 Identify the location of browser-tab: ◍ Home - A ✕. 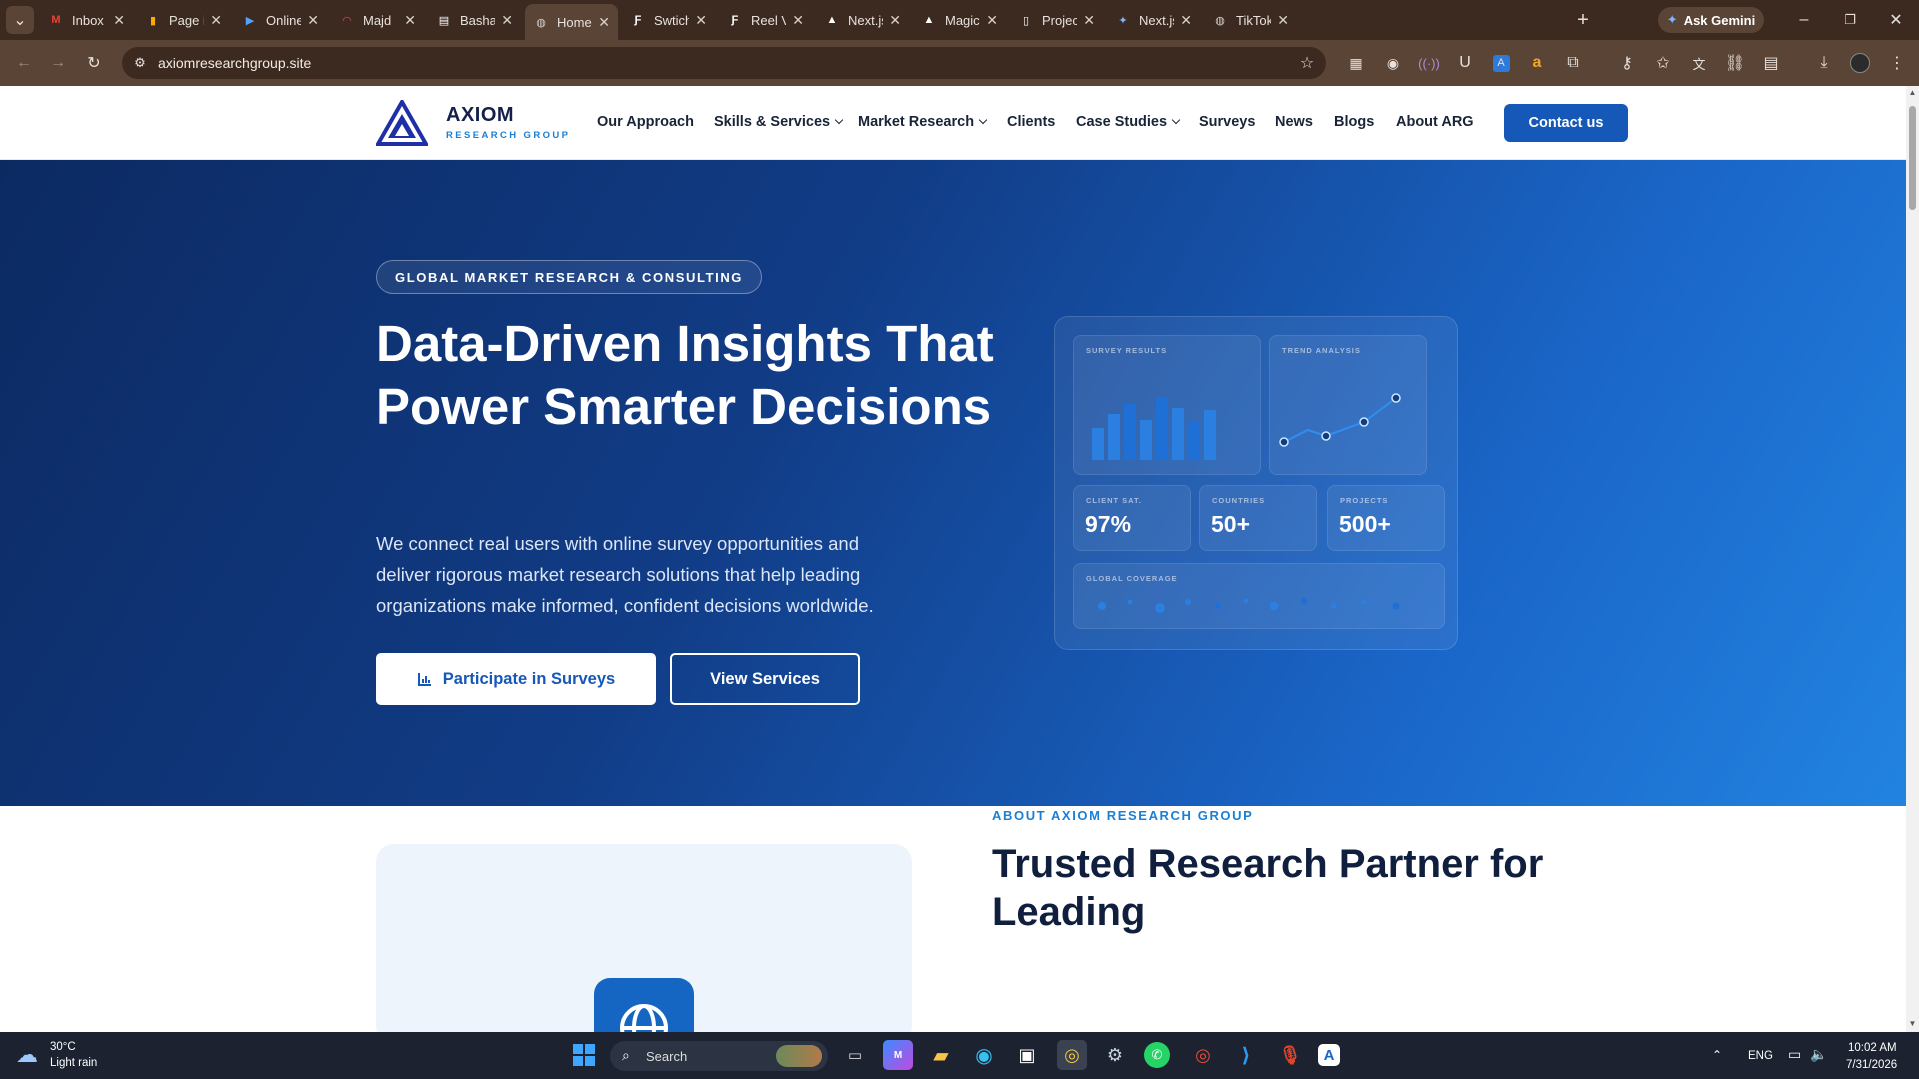
(571, 22).